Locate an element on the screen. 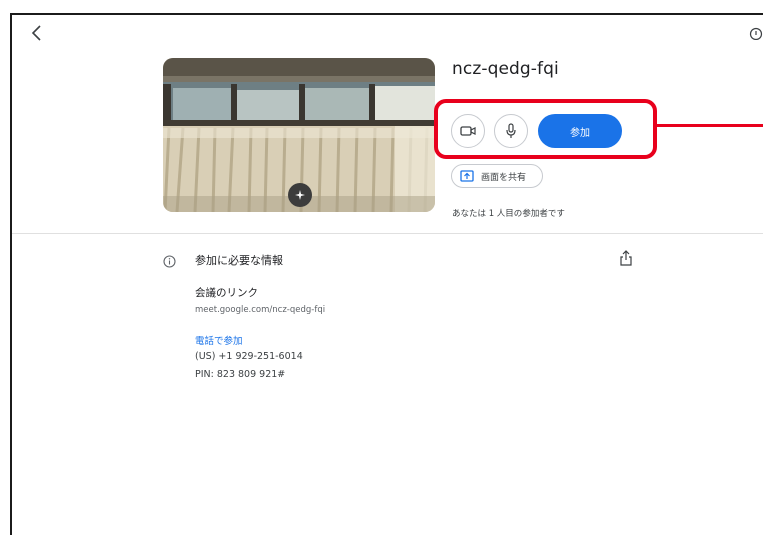 This screenshot has width=763, height=535. phone-number: (US) +1 929-251-6014 is located at coordinates (249, 356).